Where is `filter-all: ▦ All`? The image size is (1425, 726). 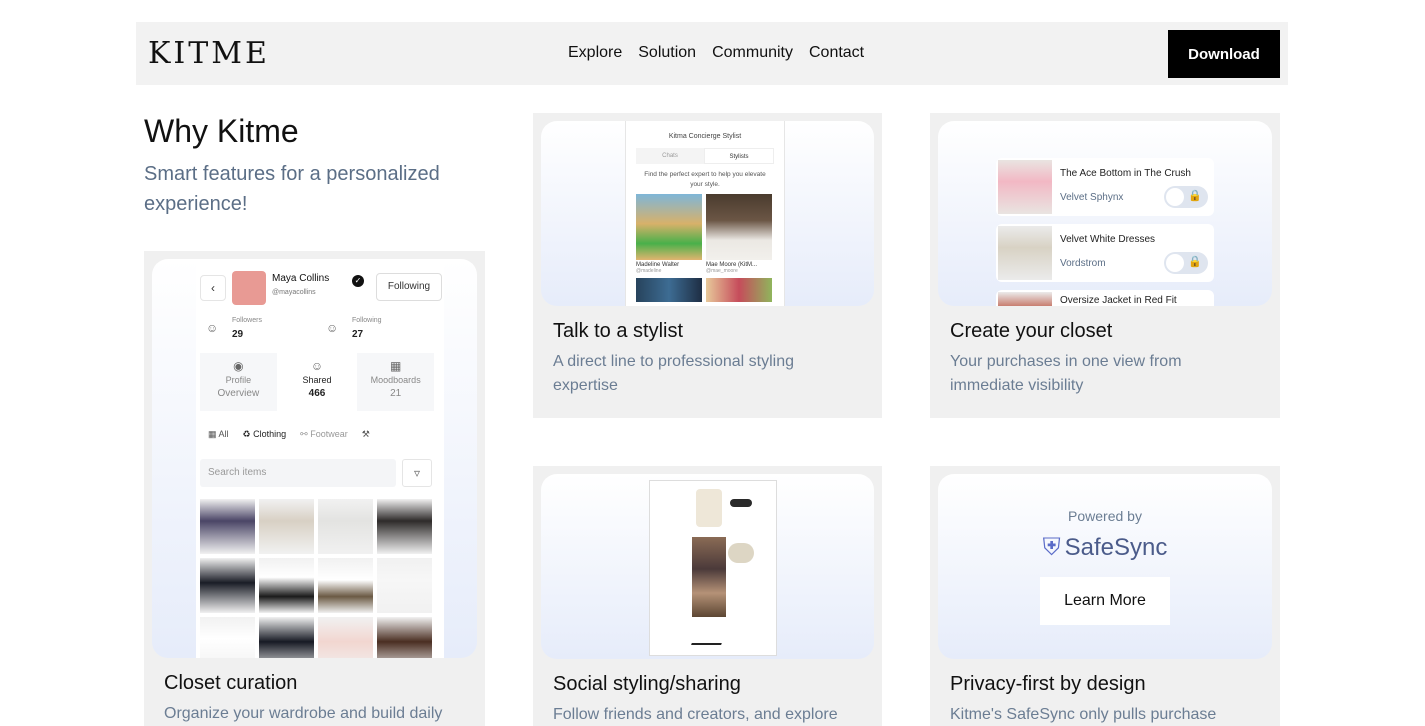 filter-all: ▦ All is located at coordinates (218, 434).